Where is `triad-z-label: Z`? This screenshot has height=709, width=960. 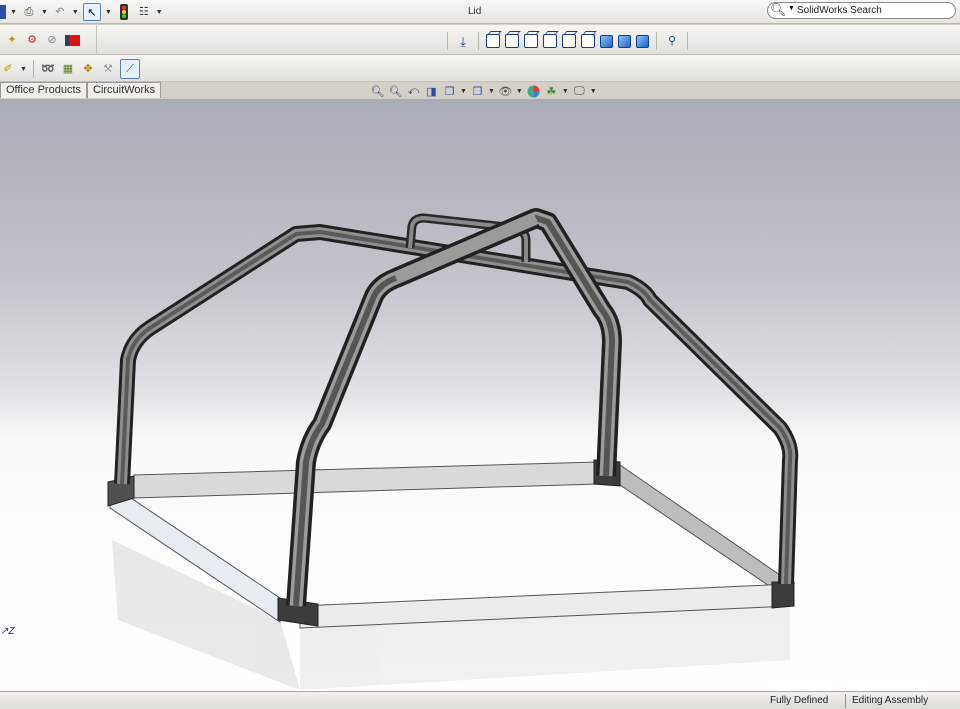 triad-z-label: Z is located at coordinates (11, 631).